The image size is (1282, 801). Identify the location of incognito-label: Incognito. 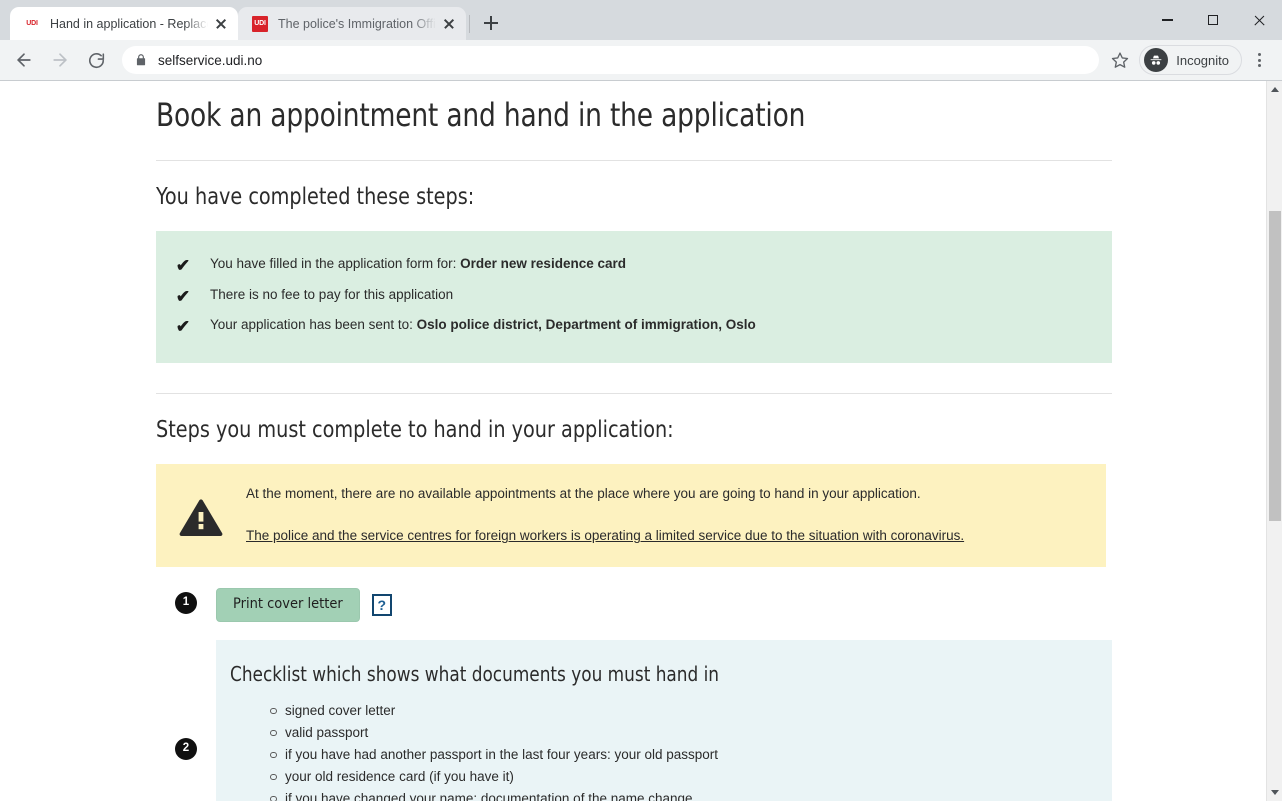
(1202, 60).